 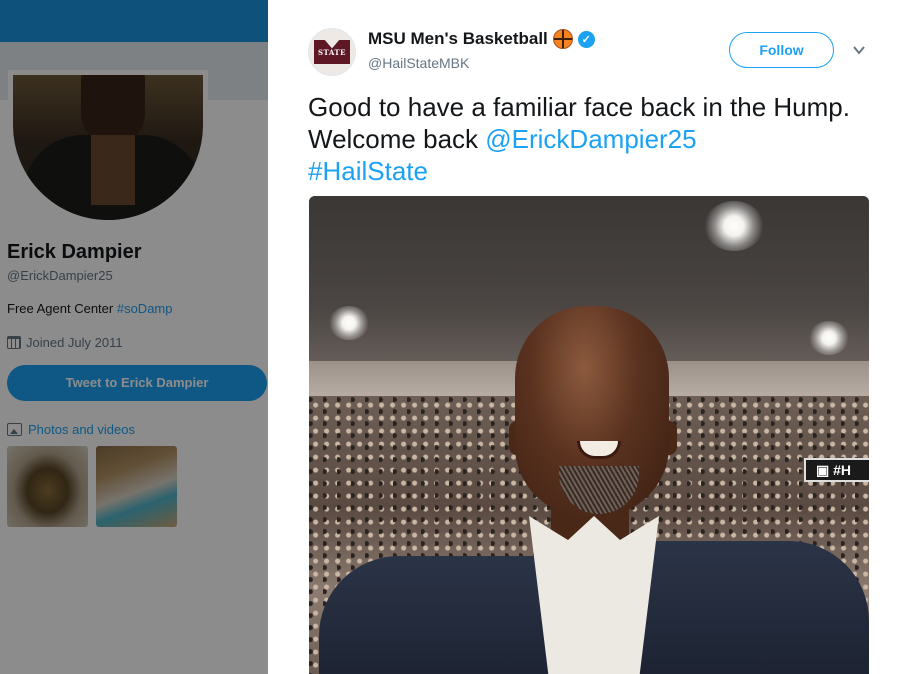 What do you see at coordinates (562, 39) in the screenshot?
I see `basketball-emoji-icon` at bounding box center [562, 39].